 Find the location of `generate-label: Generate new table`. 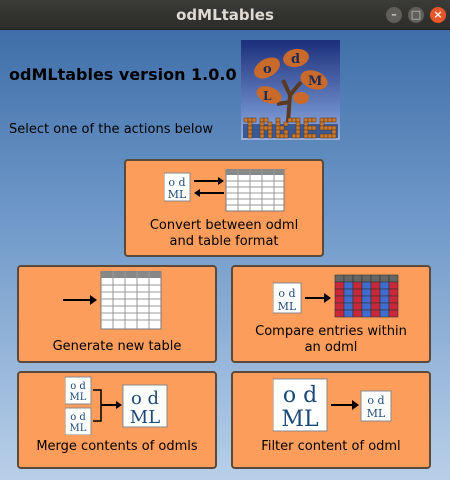

generate-label: Generate new table is located at coordinates (117, 346).